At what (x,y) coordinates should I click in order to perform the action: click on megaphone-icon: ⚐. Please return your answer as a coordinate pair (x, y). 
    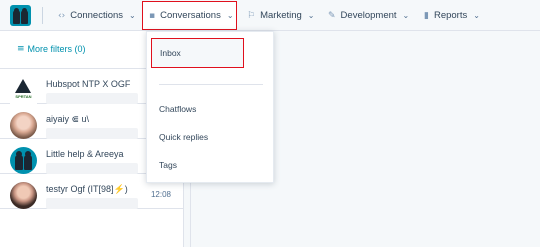
    Looking at the image, I should click on (251, 15).